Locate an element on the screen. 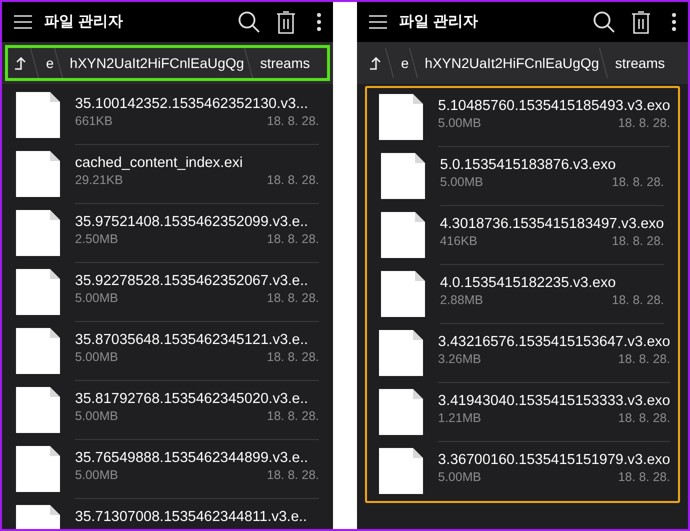 The image size is (690, 531). file-name: 4.3018736.1535415183497.v3.exo is located at coordinates (552, 224).